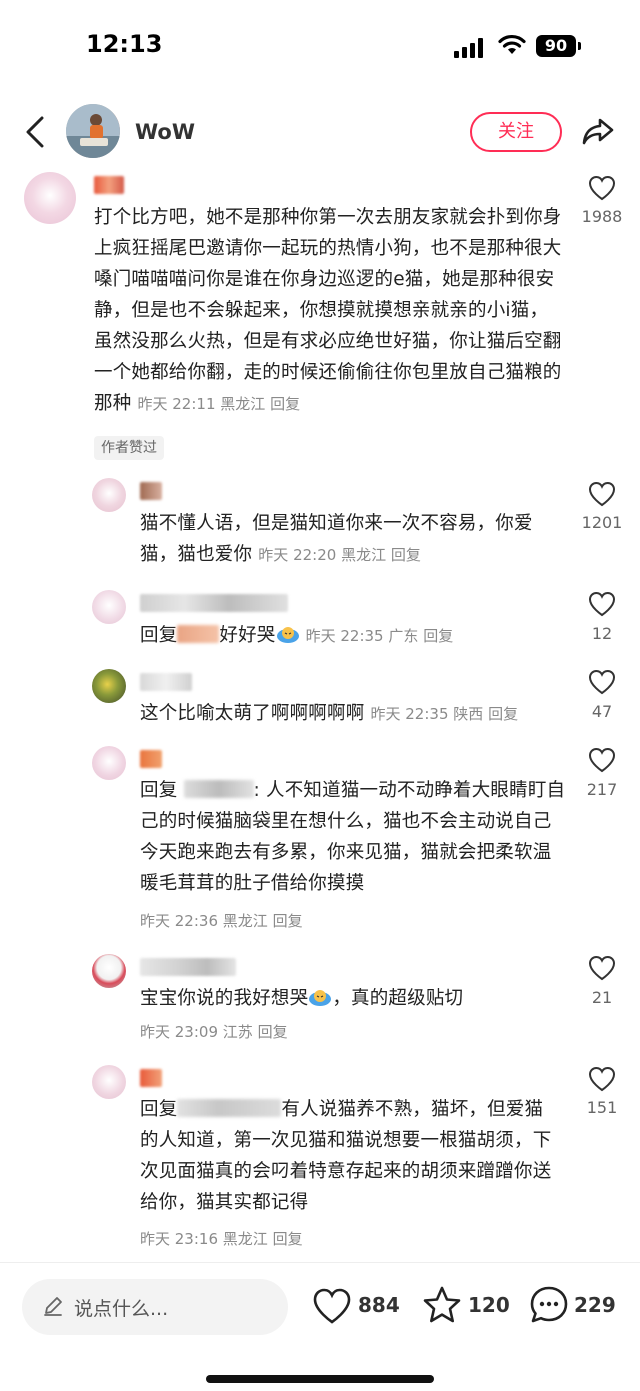 This screenshot has height=1391, width=640. What do you see at coordinates (403, 636) in the screenshot?
I see `comment-location: 广东` at bounding box center [403, 636].